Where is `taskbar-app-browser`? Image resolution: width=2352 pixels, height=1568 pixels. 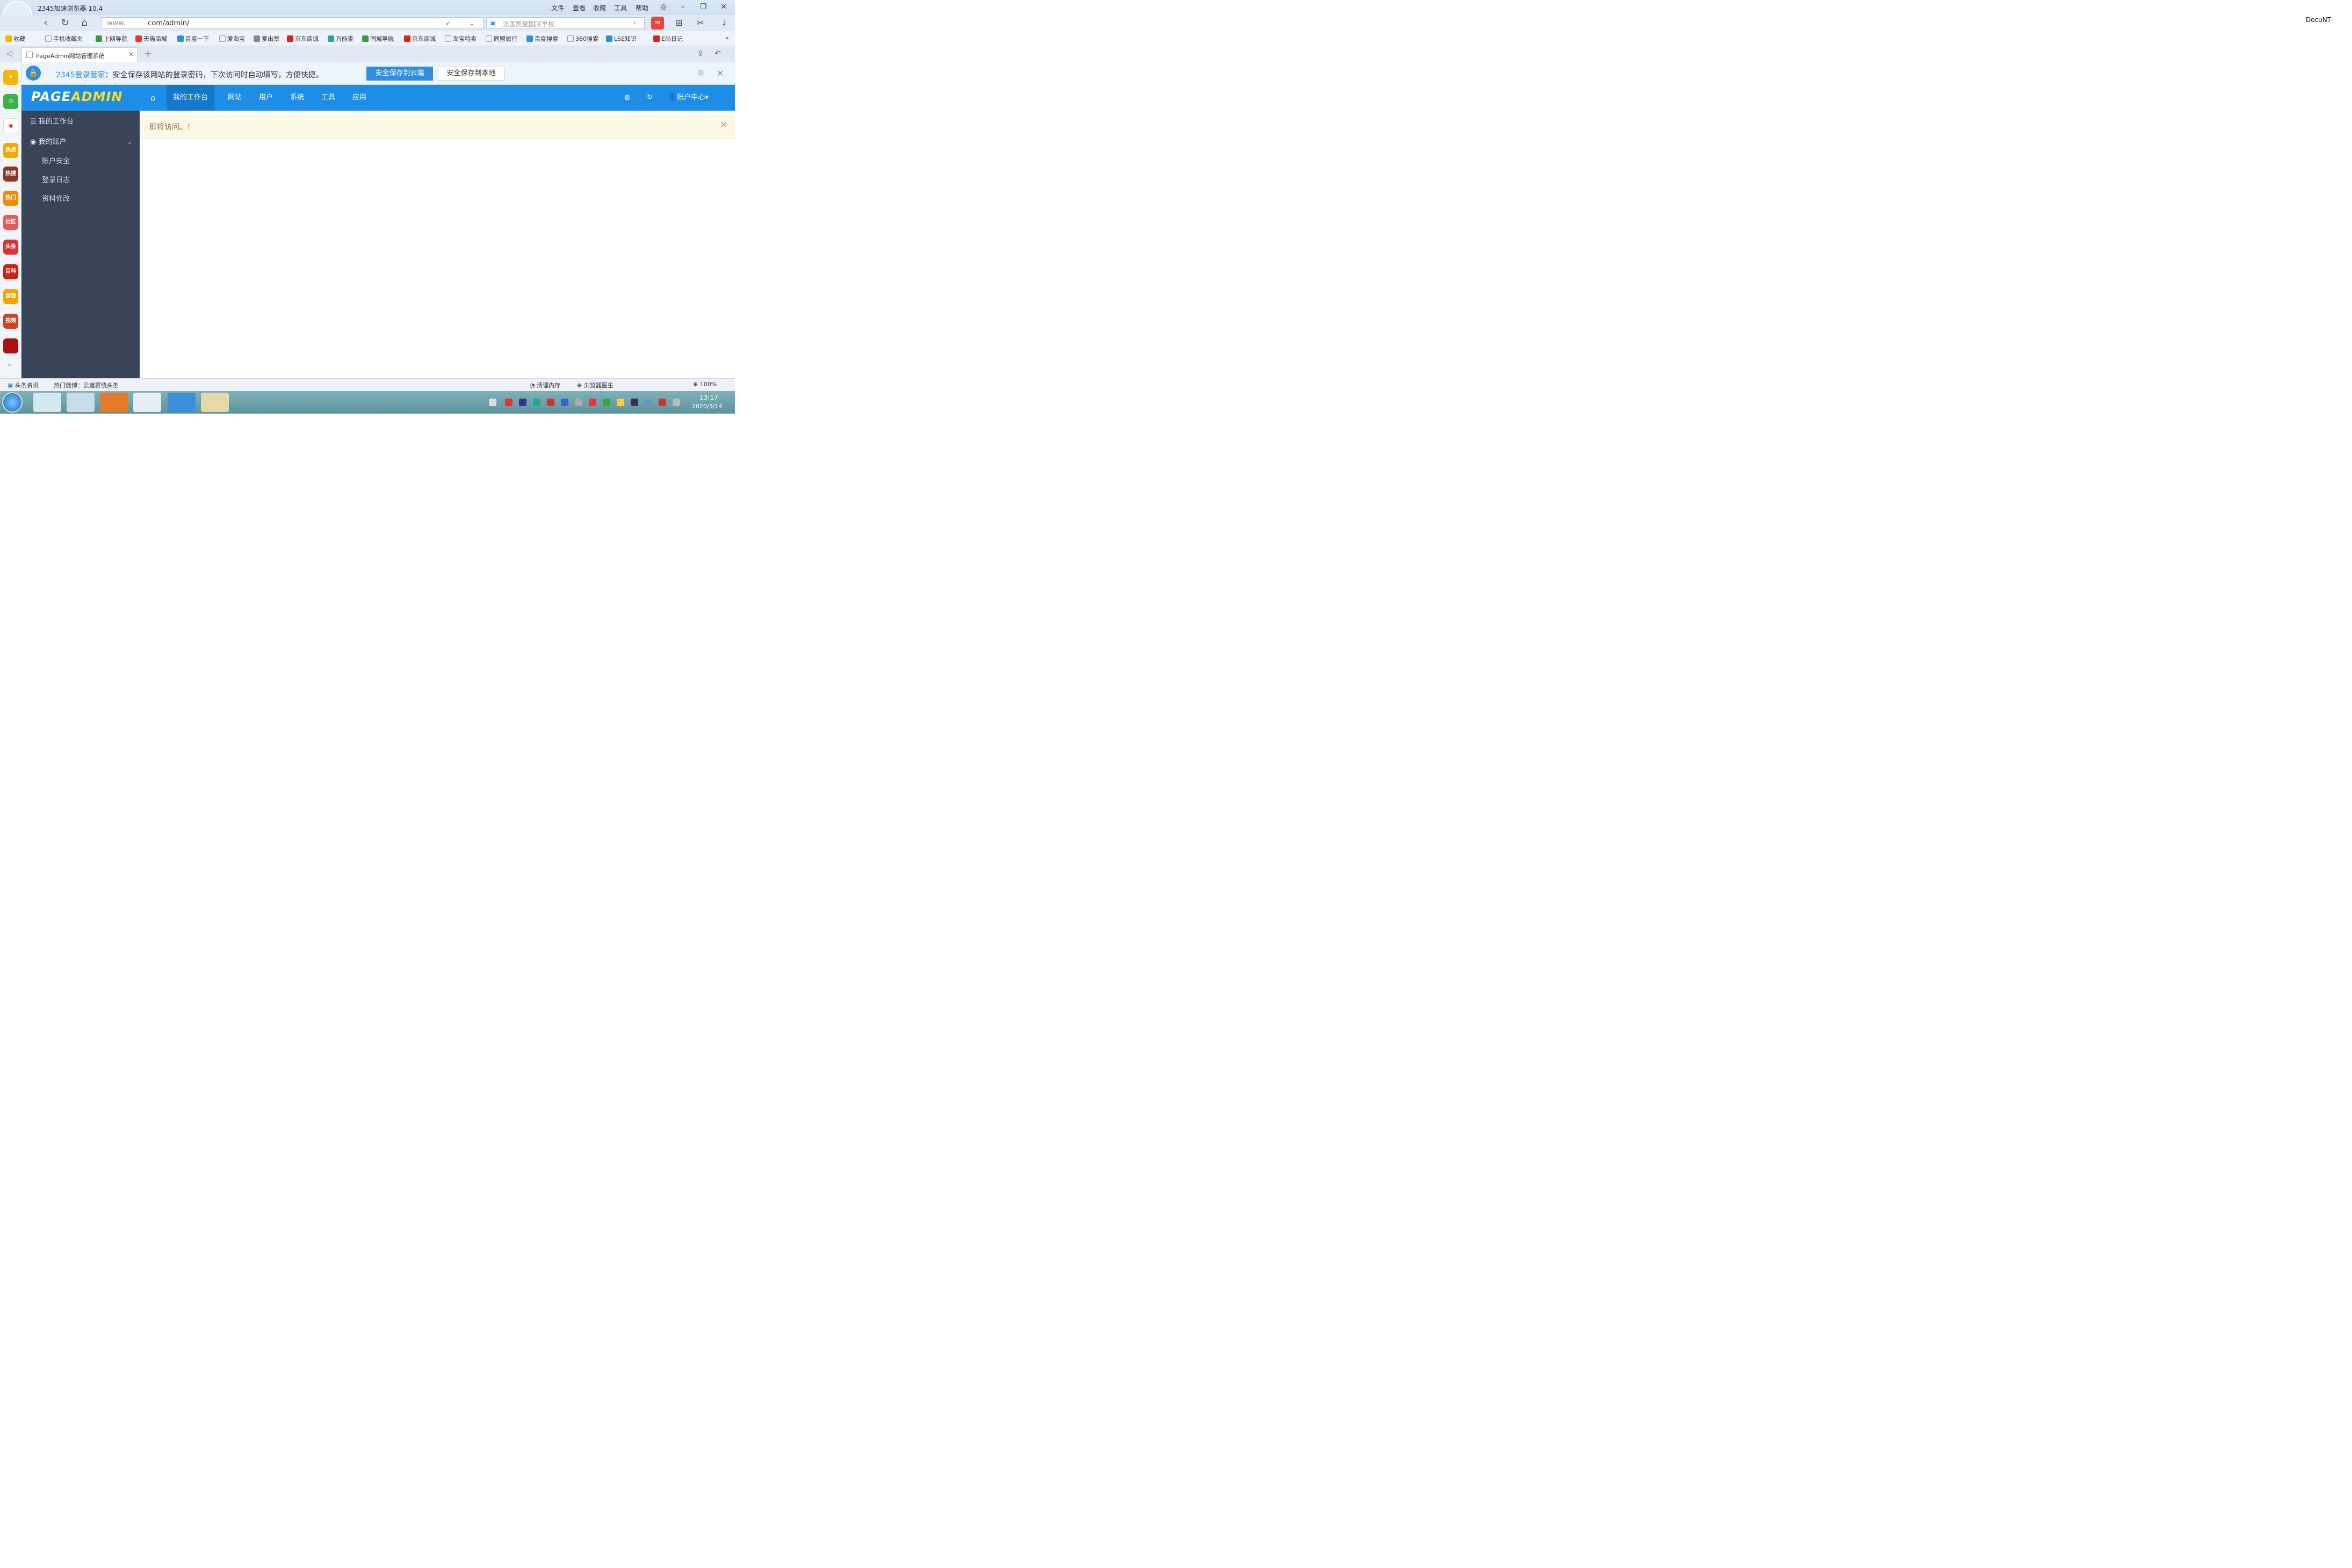
taskbar-app-browser is located at coordinates (147, 402).